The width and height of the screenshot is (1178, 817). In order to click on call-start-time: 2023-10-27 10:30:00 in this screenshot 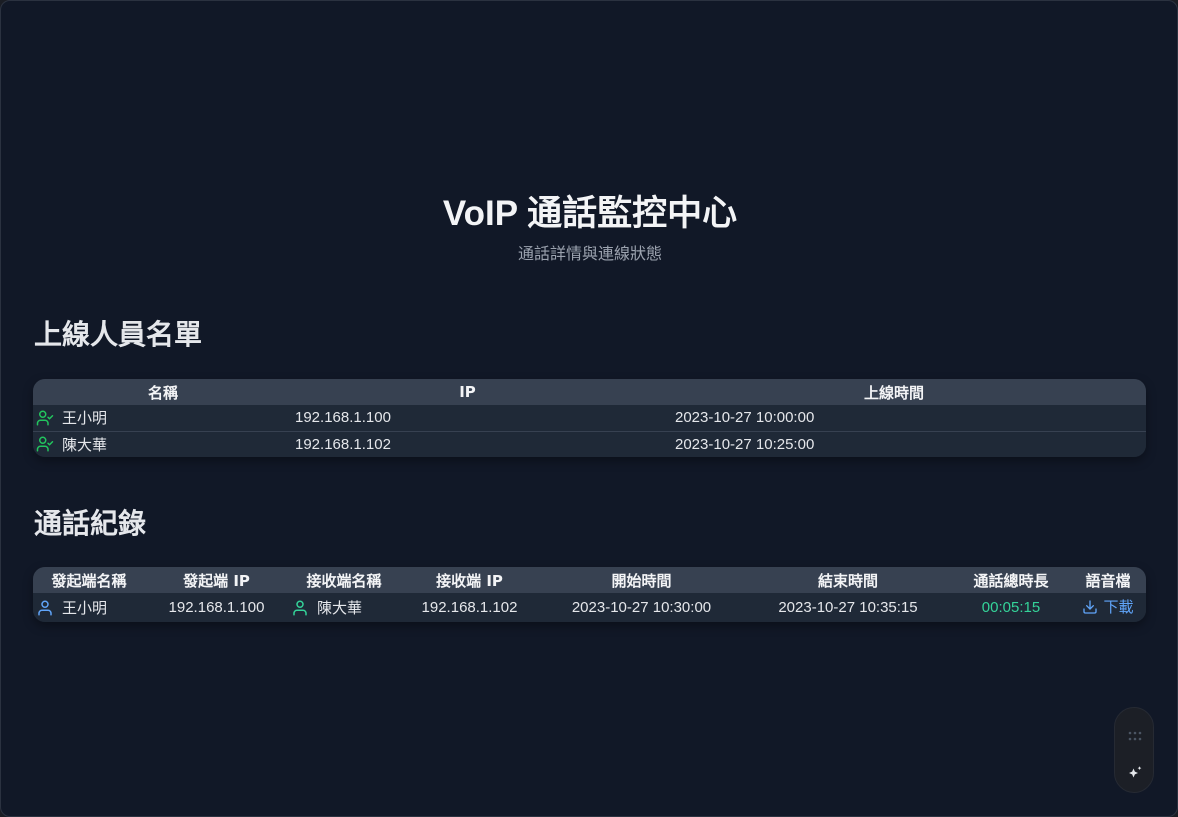, I will do `click(641, 607)`.